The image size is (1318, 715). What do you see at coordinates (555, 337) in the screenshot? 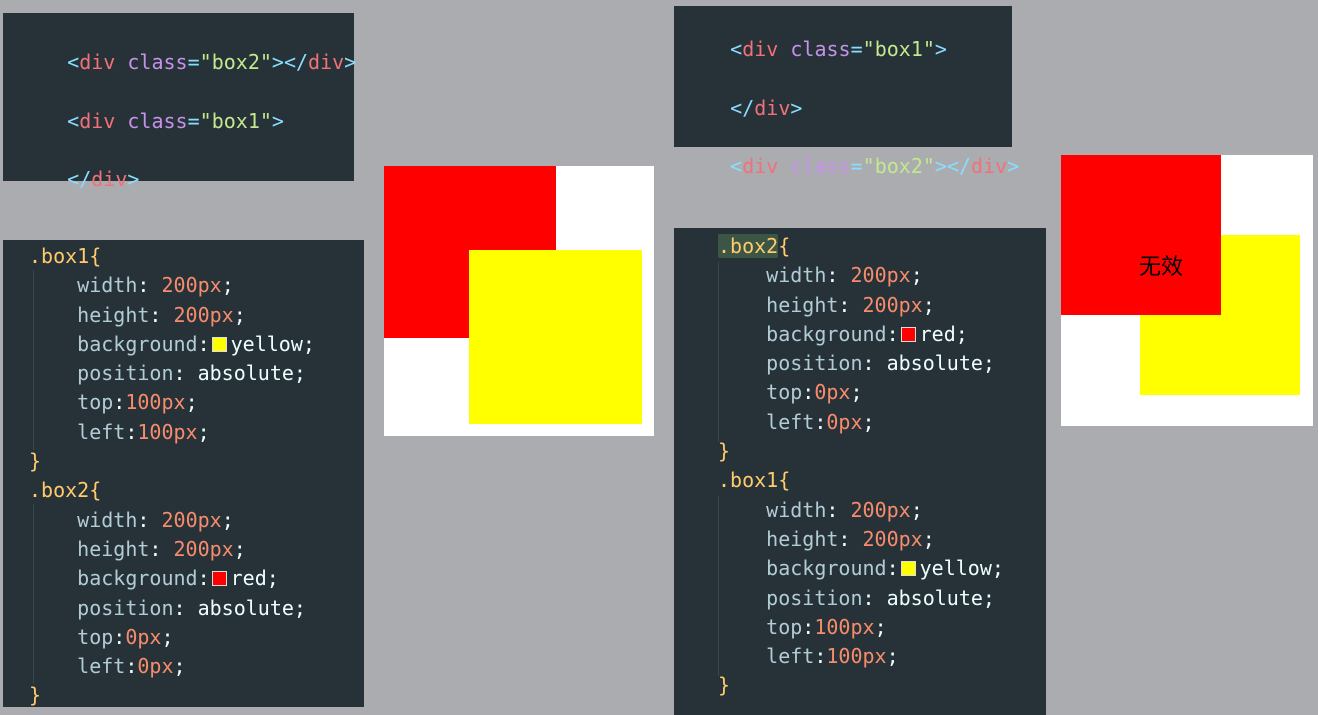
I see `yellow-box` at bounding box center [555, 337].